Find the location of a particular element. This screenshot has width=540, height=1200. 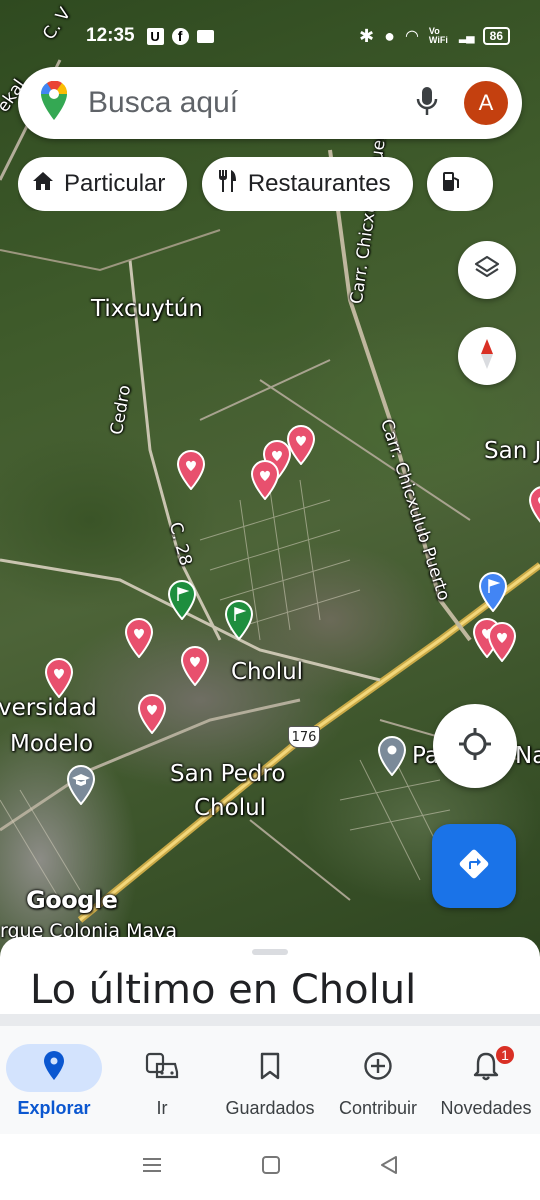

nav-label: Explorar is located at coordinates (54, 1108).